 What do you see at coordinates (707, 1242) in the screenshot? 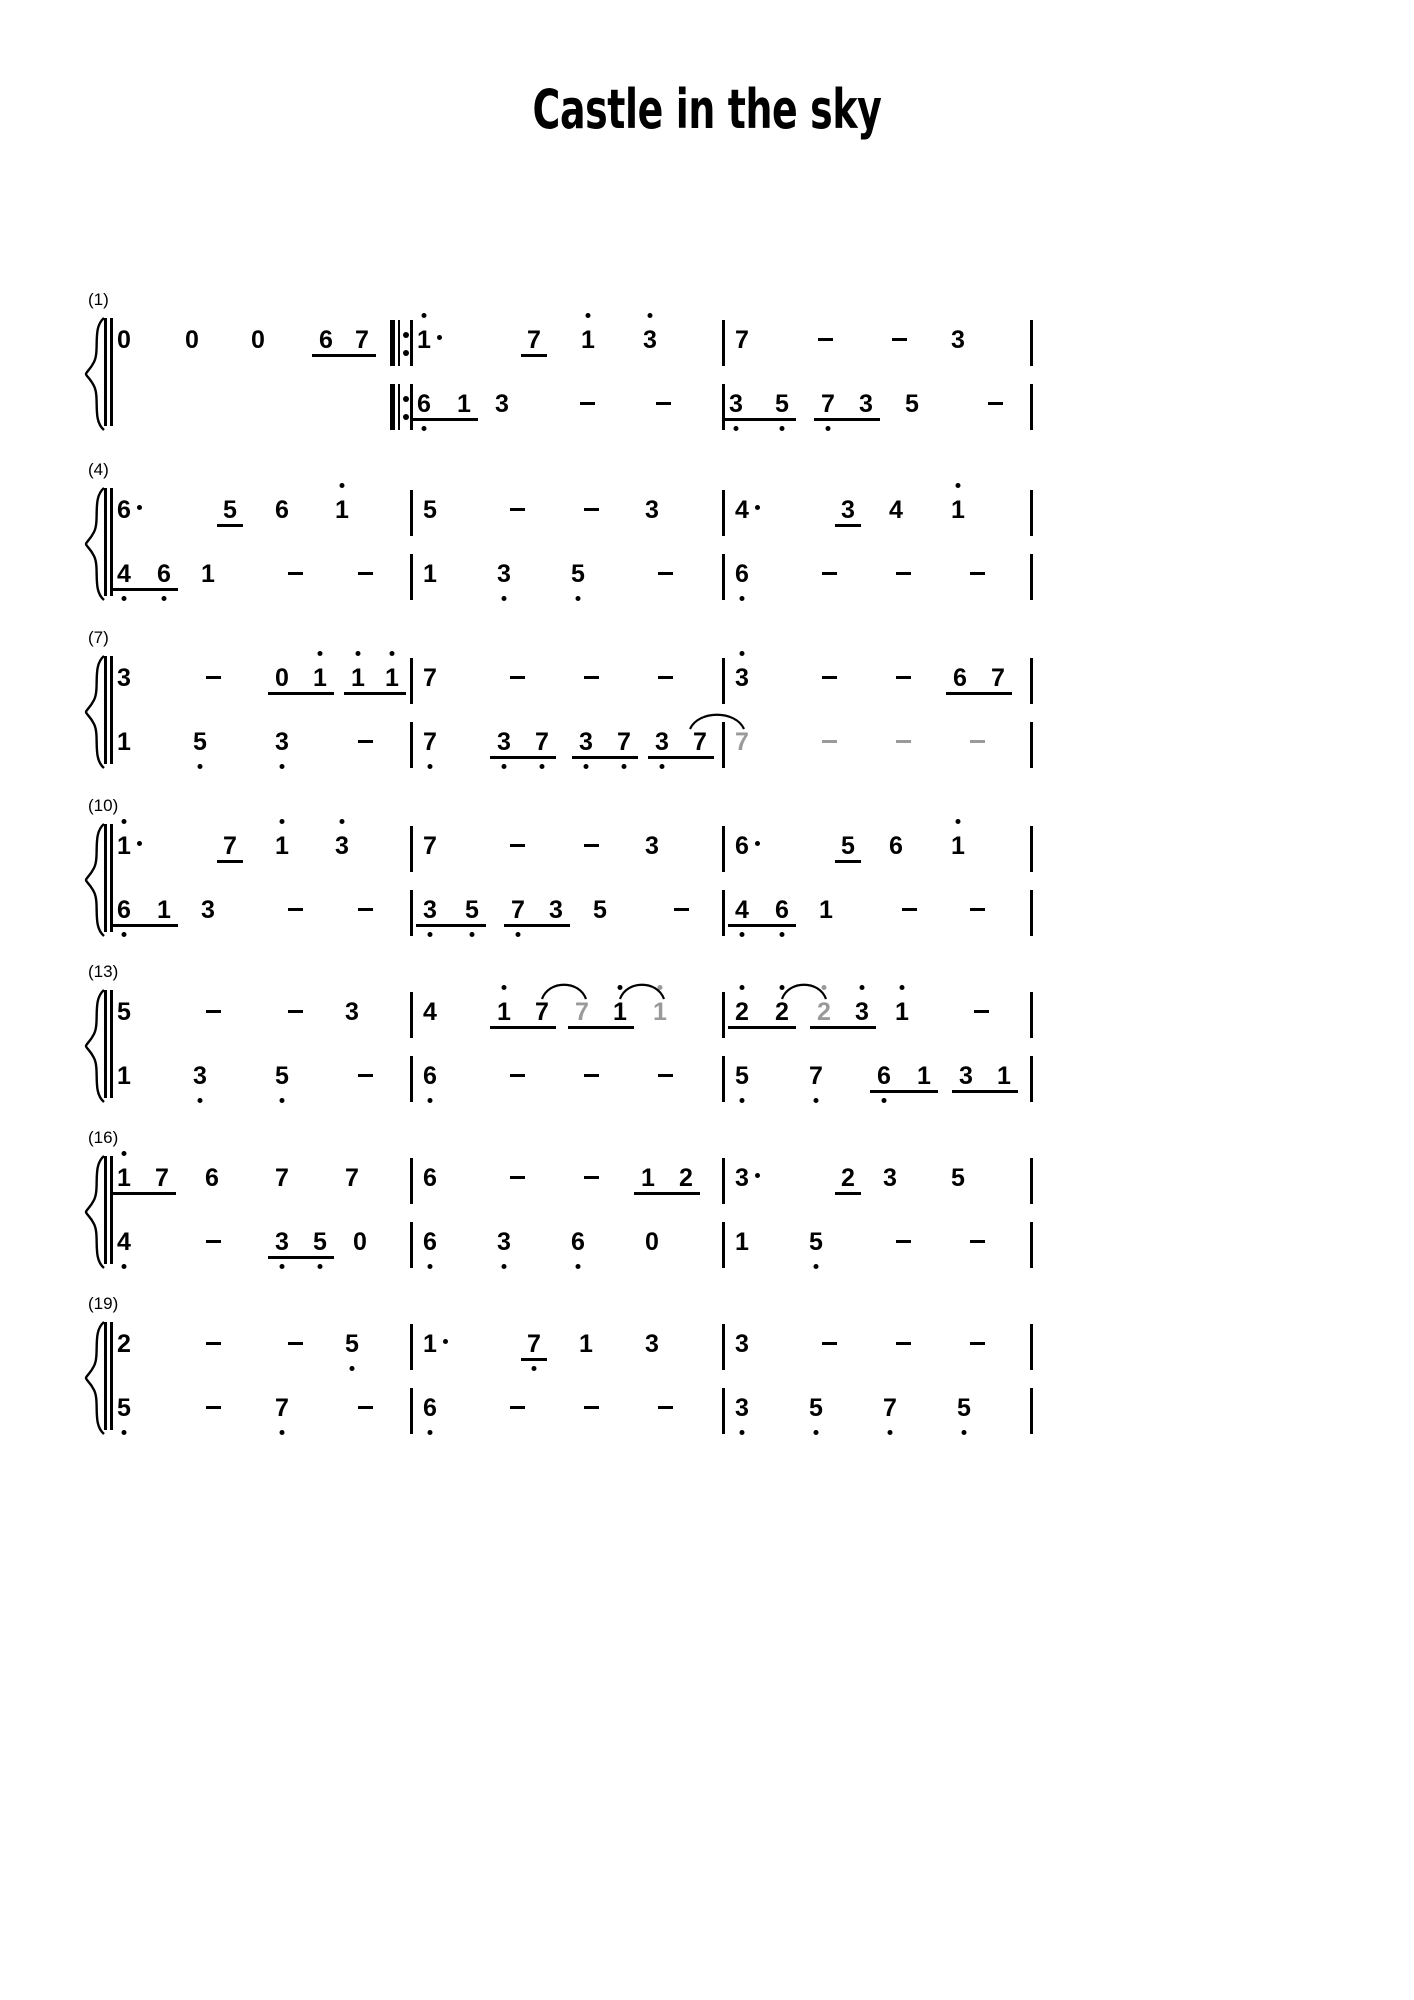
I see `bass-staff-row: 4350636015` at bounding box center [707, 1242].